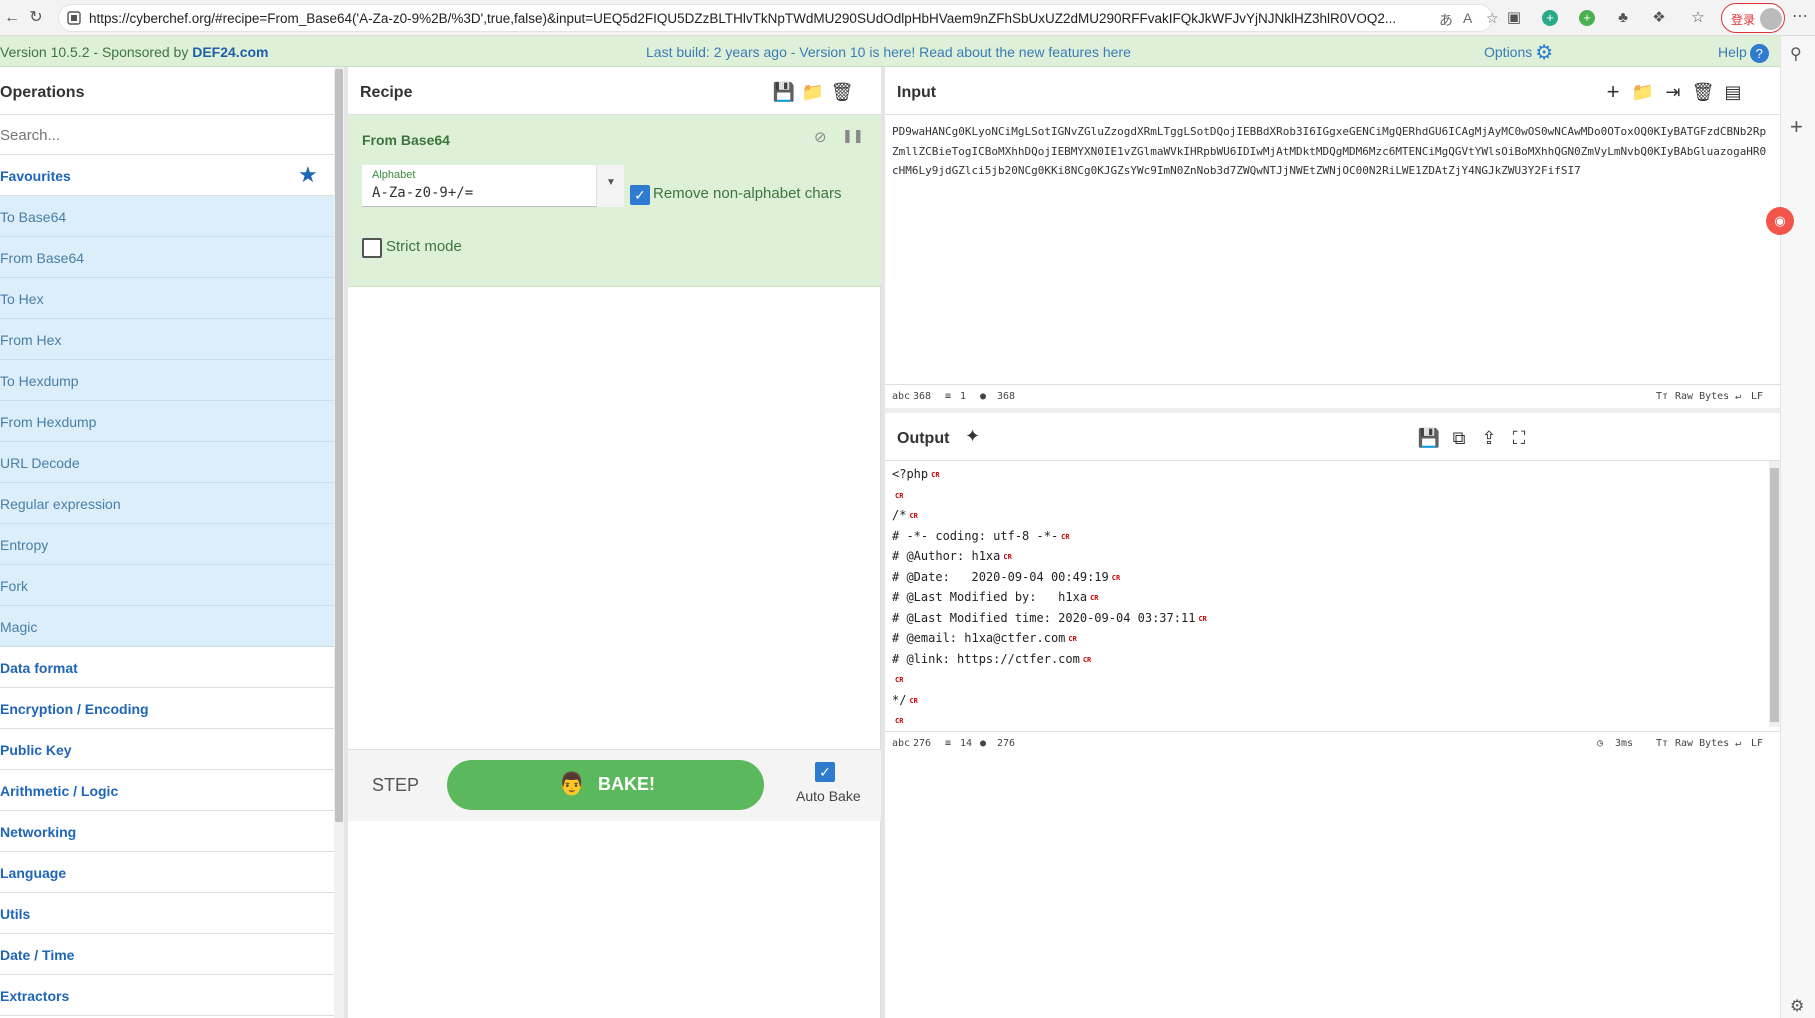 The width and height of the screenshot is (1815, 1018). Describe the element at coordinates (1006, 743) in the screenshot. I see `output-position: 276` at that location.